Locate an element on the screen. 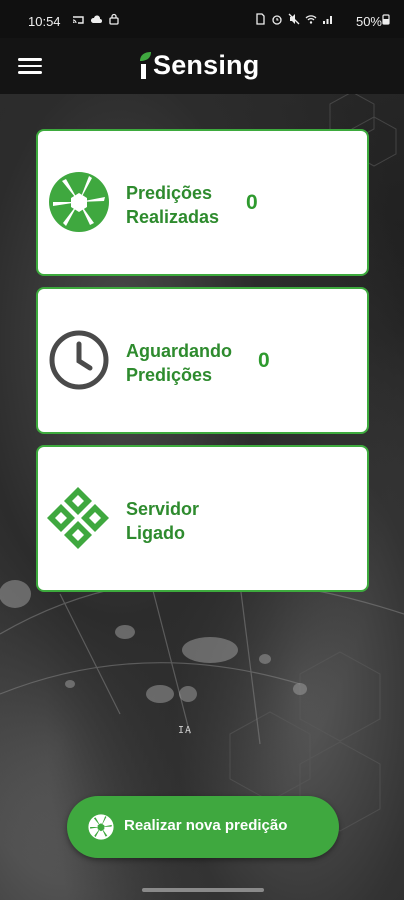 This screenshot has width=404, height=900. card-label-line2: Realizadas is located at coordinates (173, 217).